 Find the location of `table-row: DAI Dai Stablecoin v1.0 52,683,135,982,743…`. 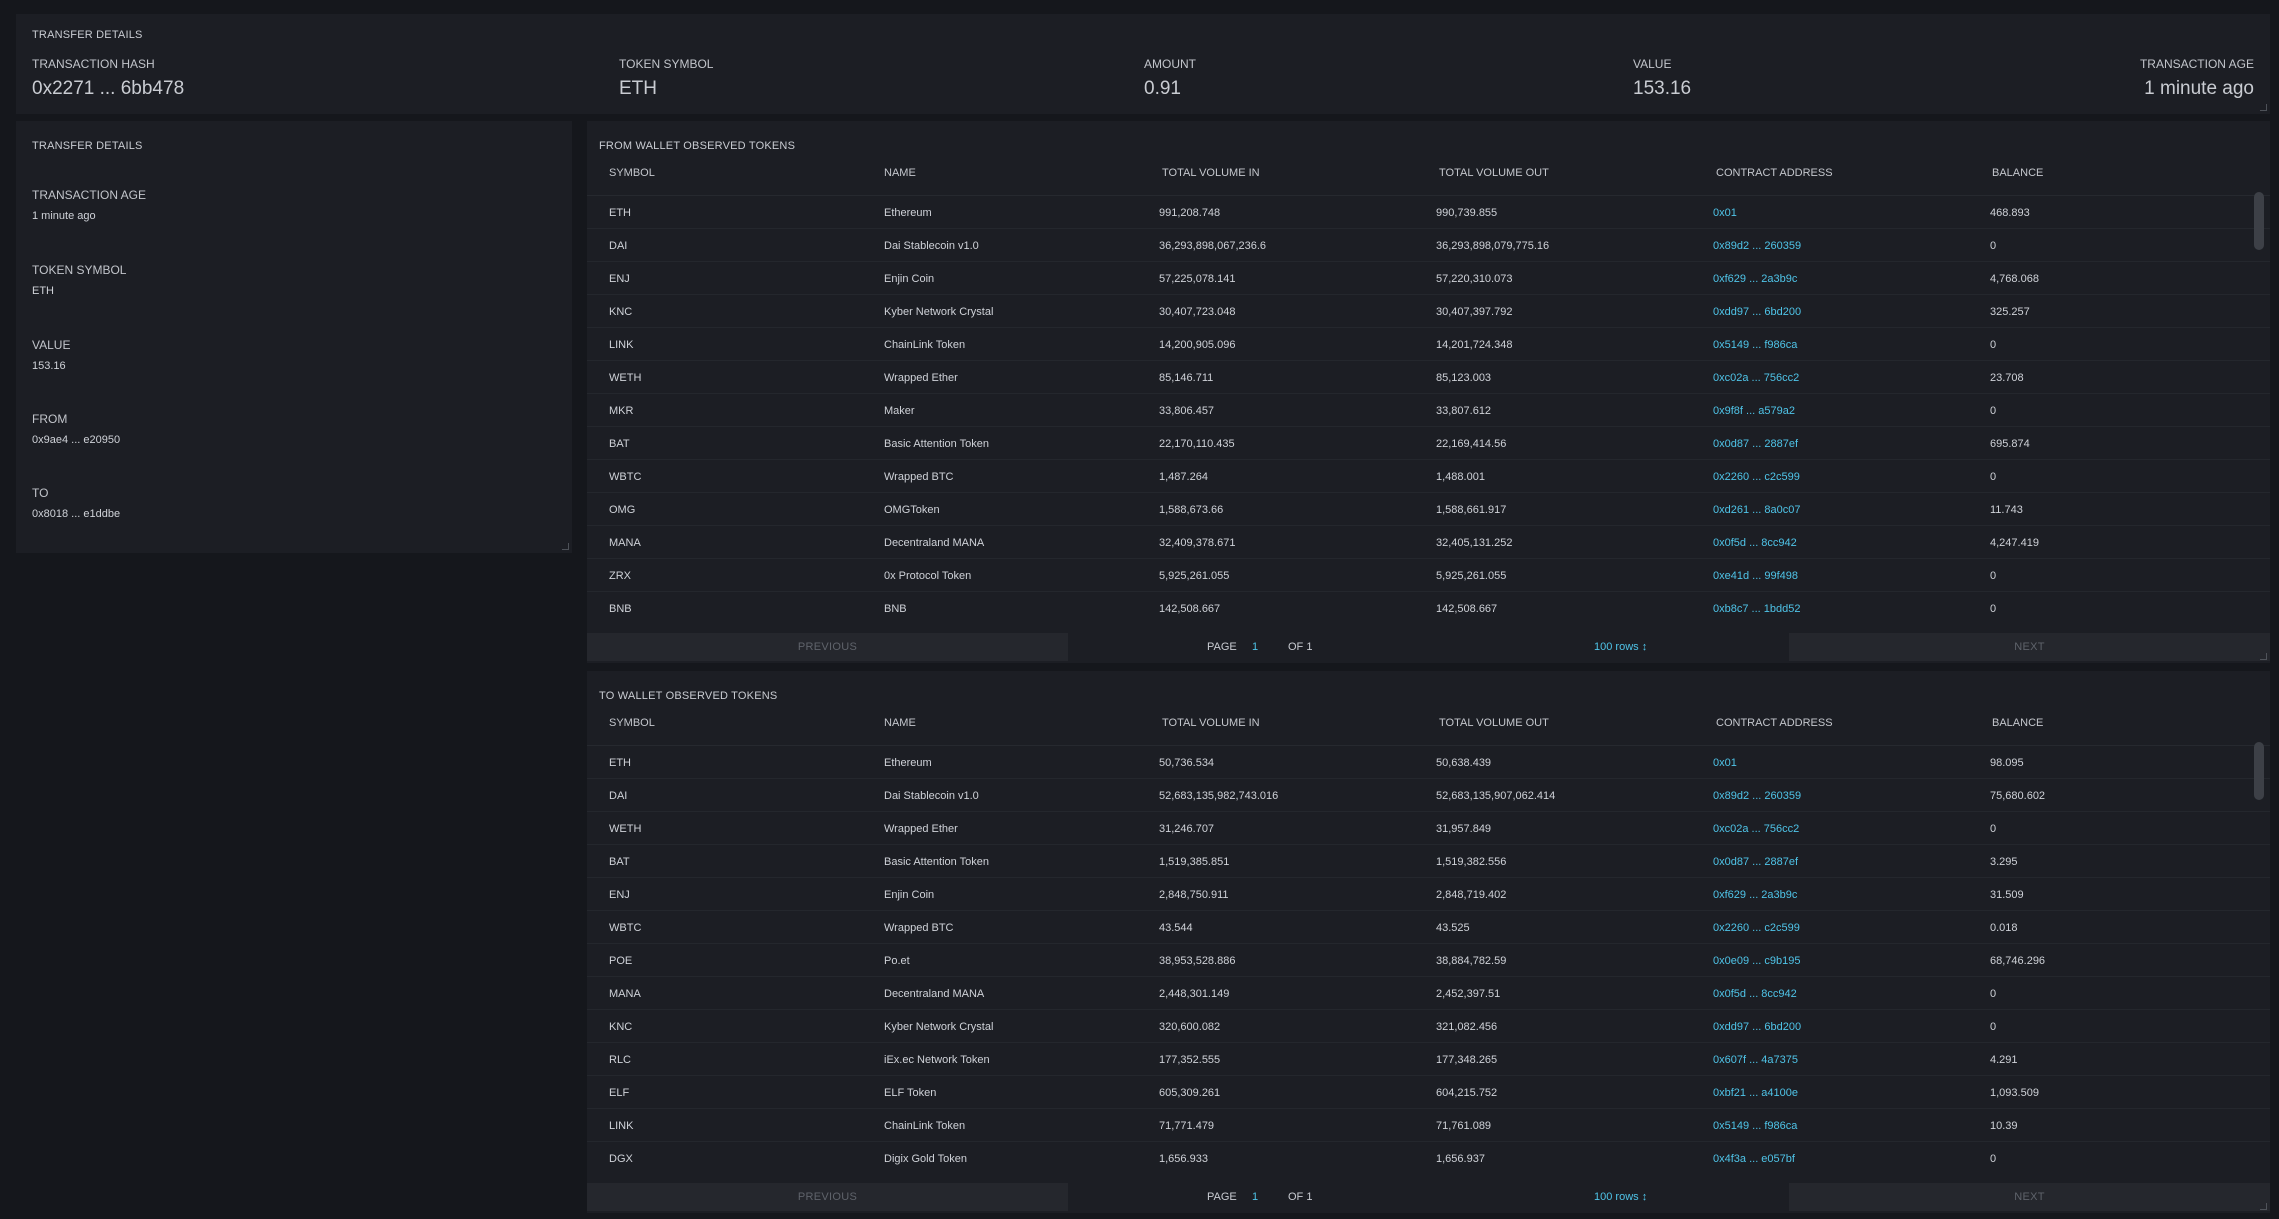

table-row: DAI Dai Stablecoin v1.0 52,683,135,982,743… is located at coordinates (1428, 795).